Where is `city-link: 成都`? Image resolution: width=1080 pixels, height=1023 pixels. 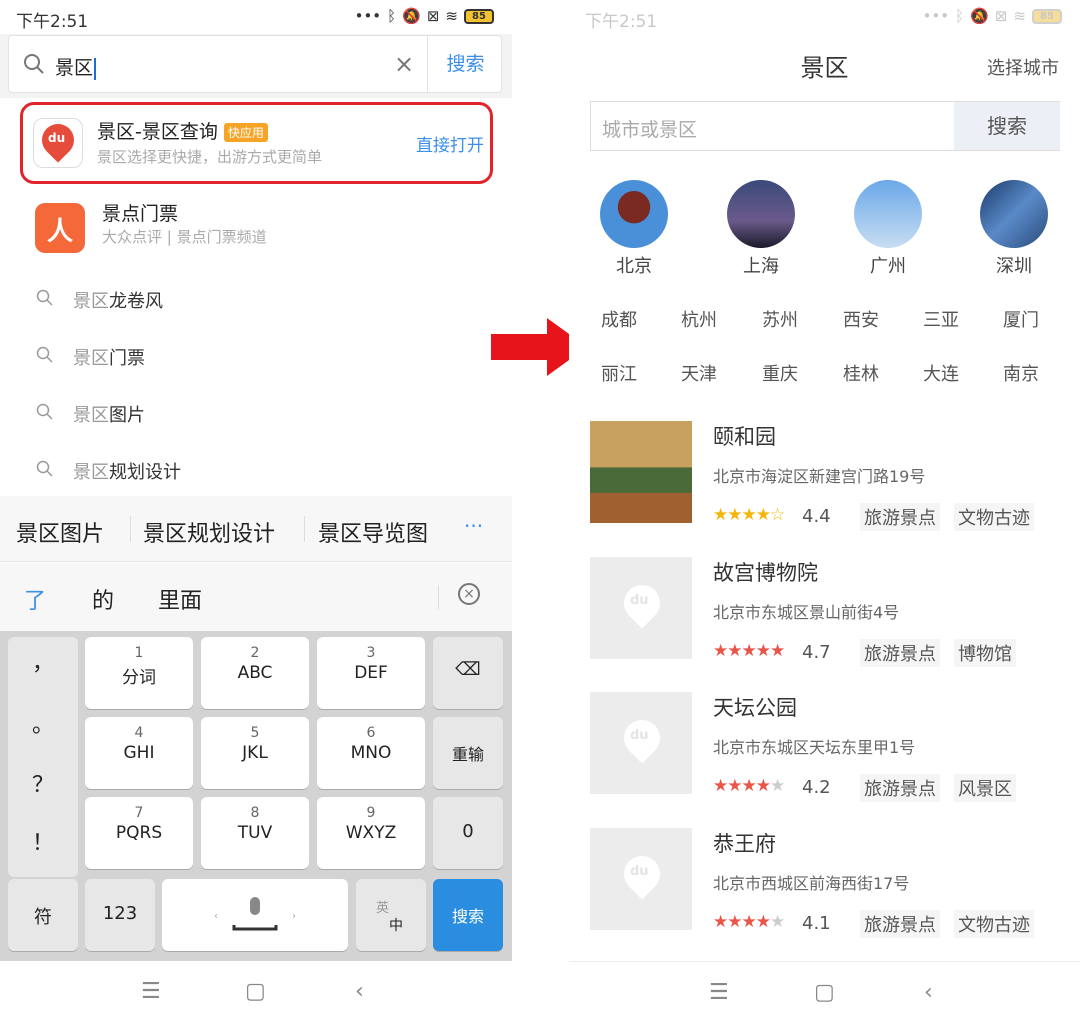 city-link: 成都 is located at coordinates (619, 319).